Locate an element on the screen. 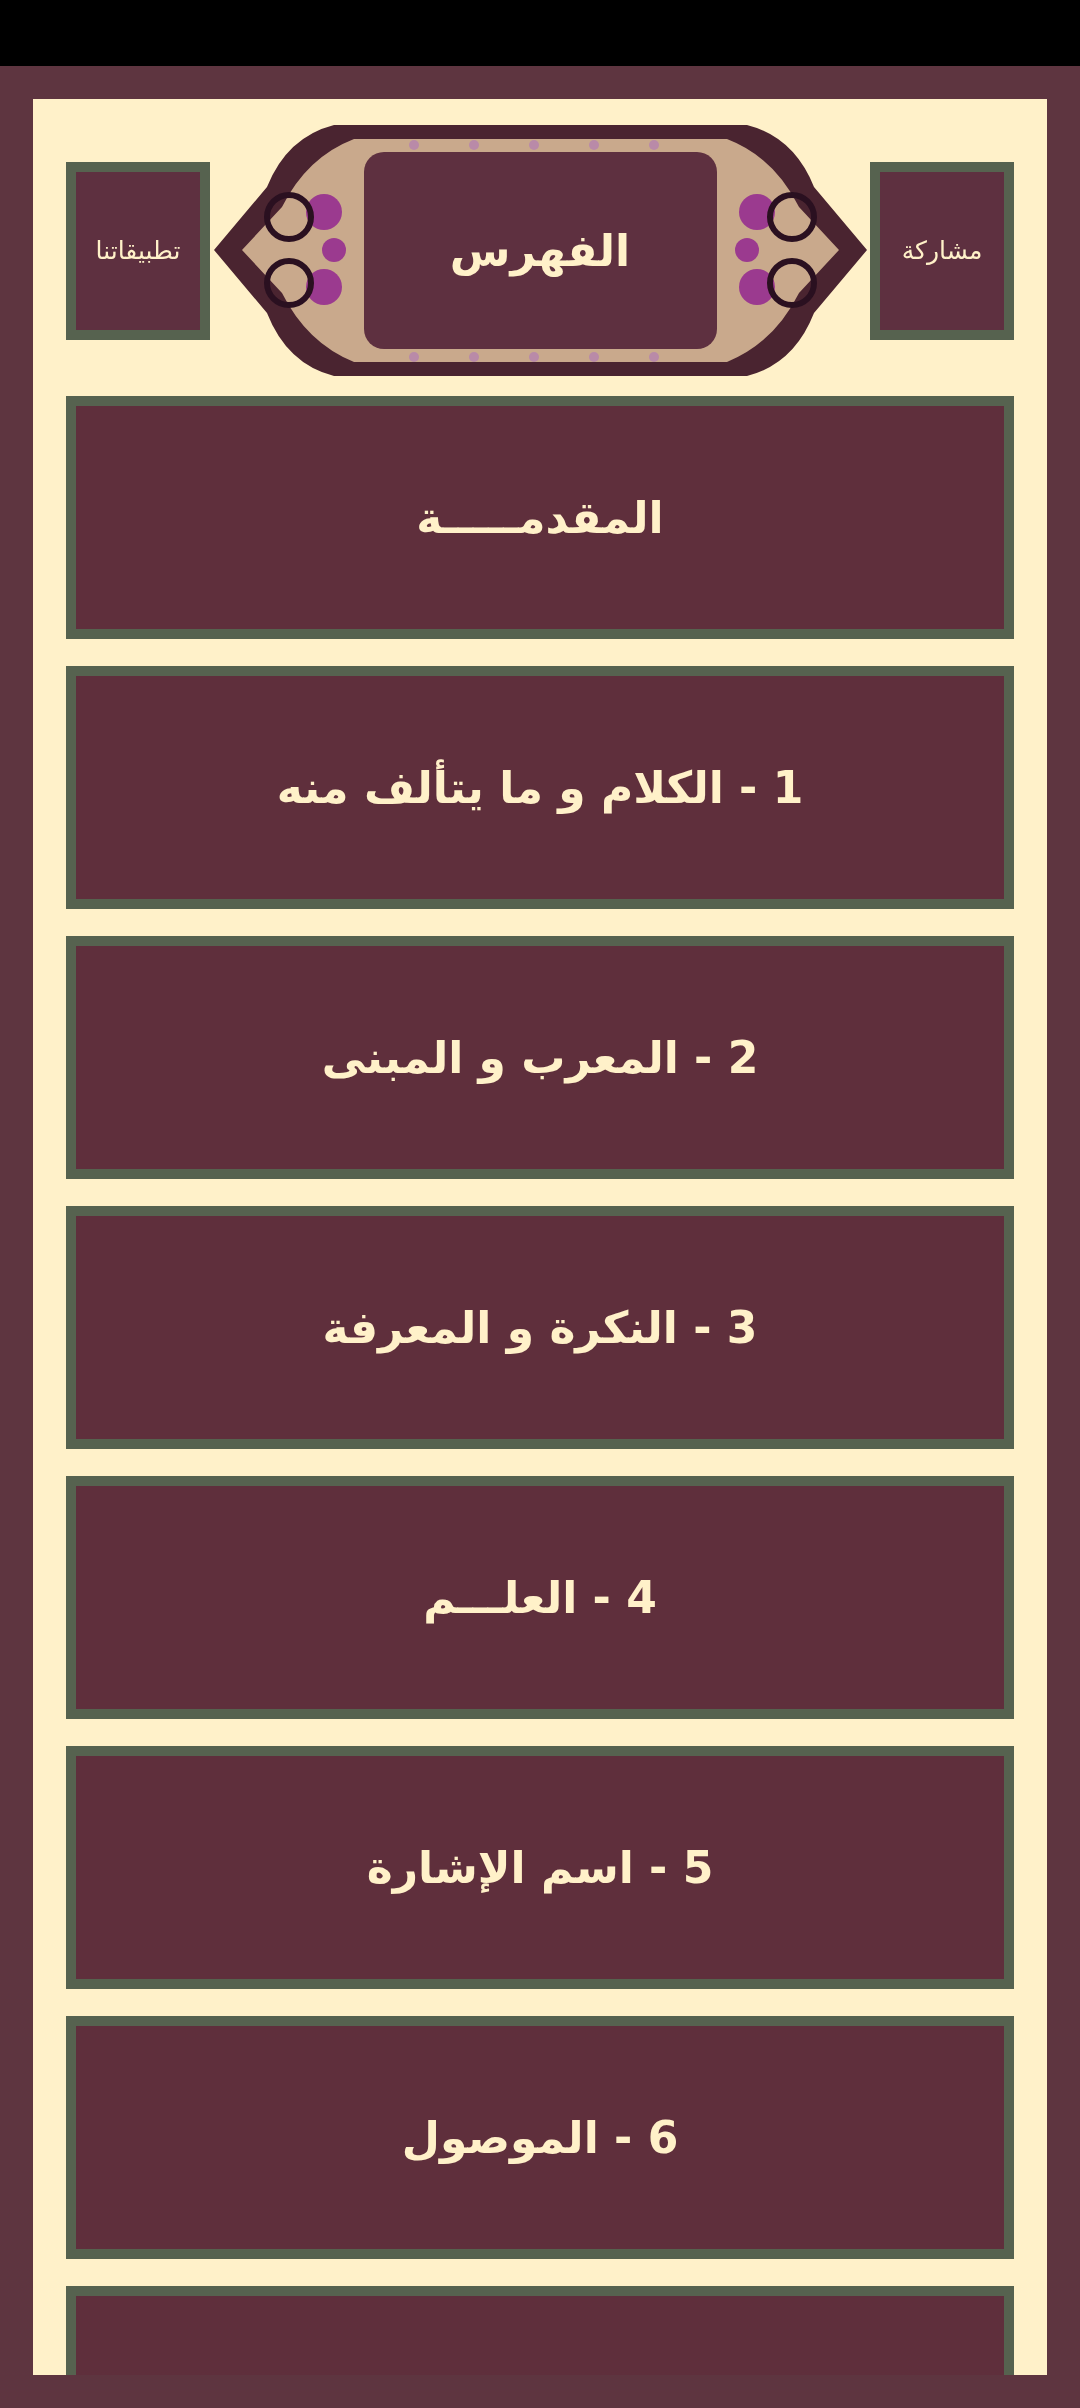 This screenshot has height=2408, width=1080. chapter-button: 5 - اسم الإشارة is located at coordinates (540, 1867).